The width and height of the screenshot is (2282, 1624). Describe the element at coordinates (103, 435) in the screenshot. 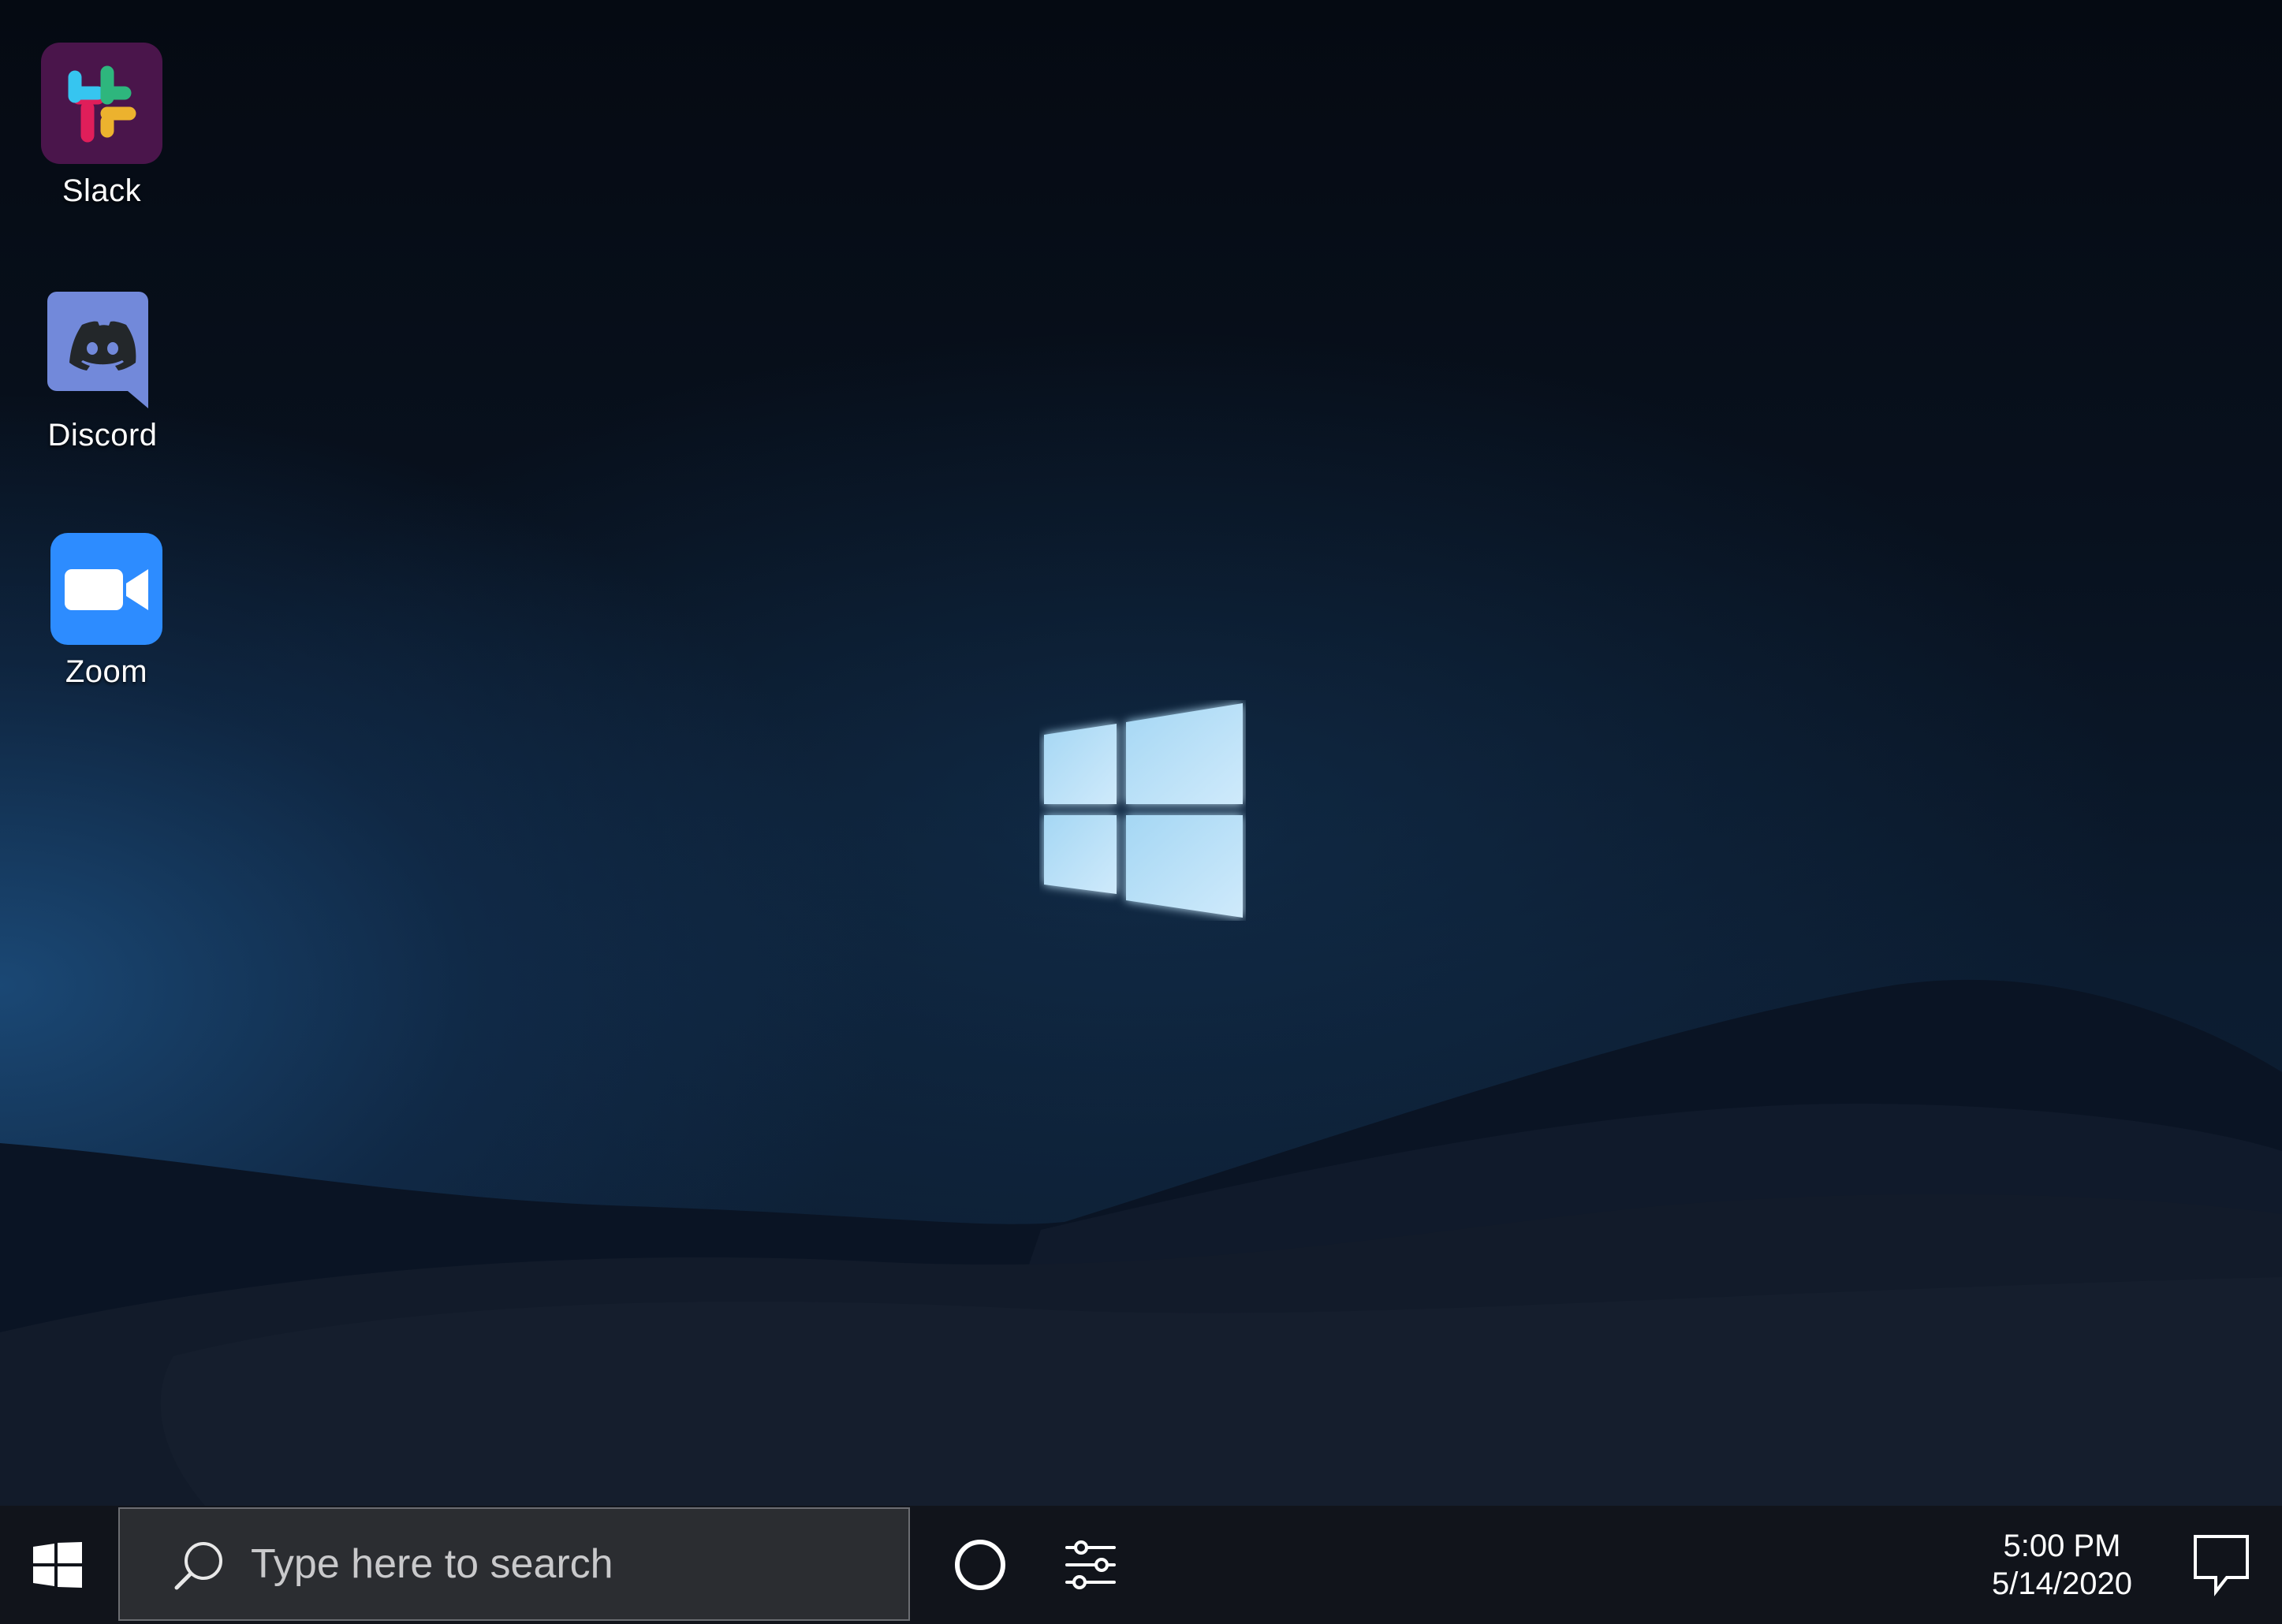

I see `desktop-icon-label: Discord` at that location.